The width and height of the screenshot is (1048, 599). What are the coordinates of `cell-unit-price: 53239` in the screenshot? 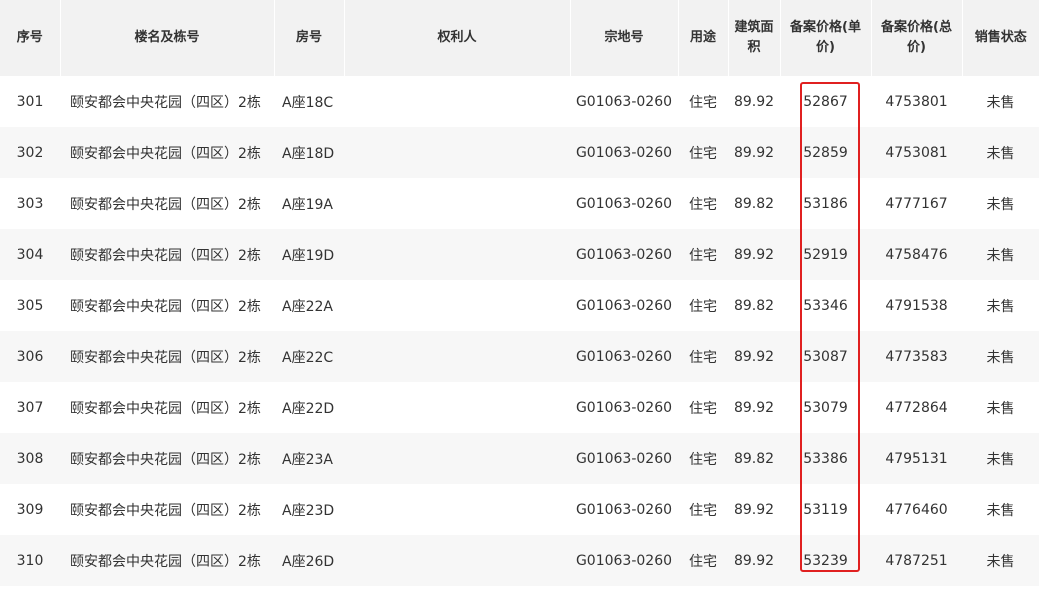 It's located at (825, 560).